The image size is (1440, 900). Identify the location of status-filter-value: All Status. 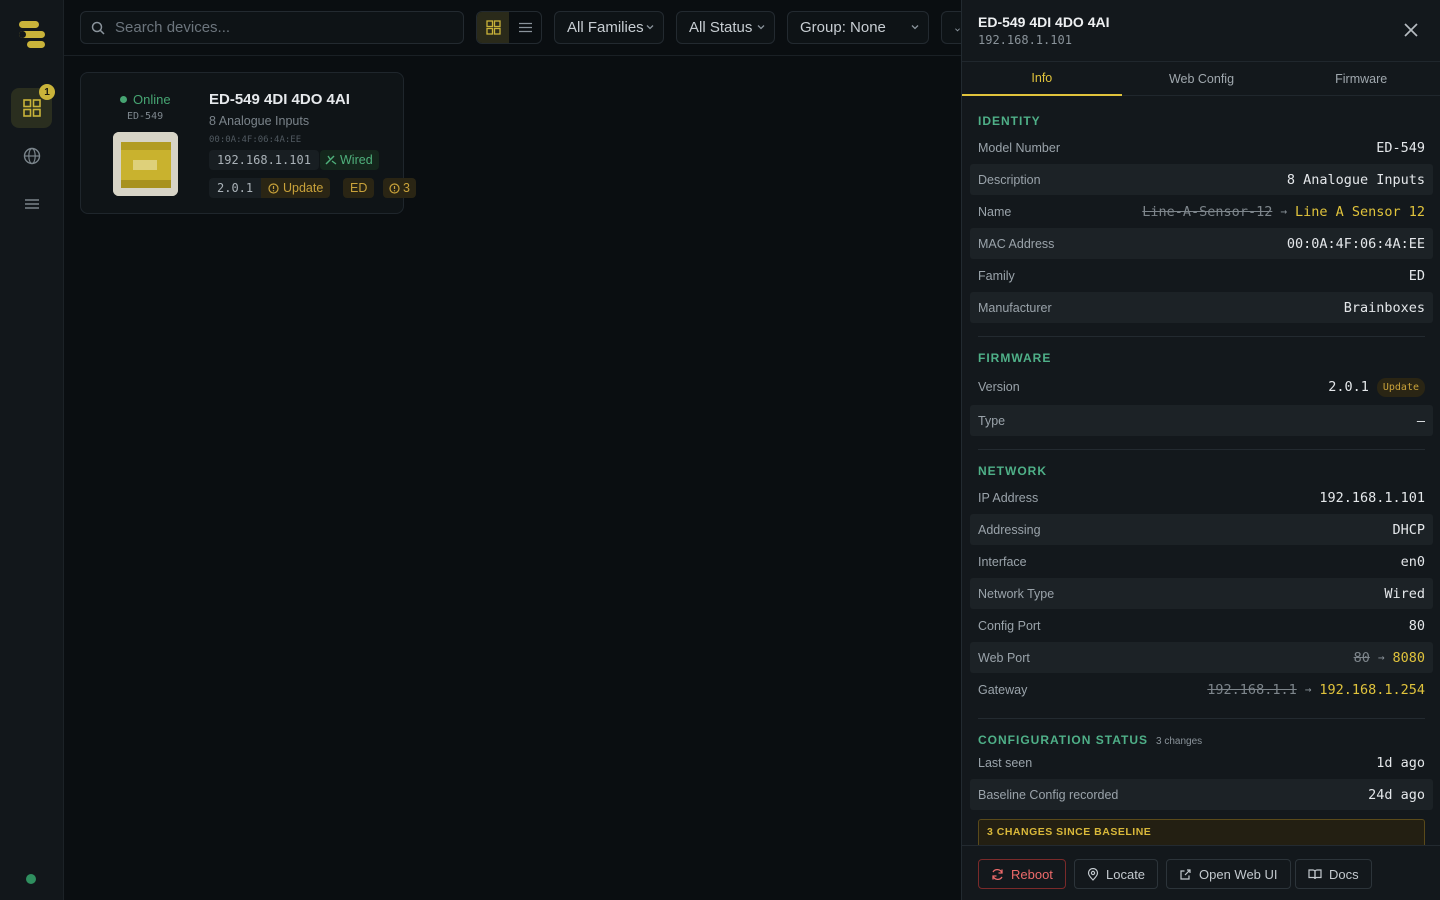
(721, 27).